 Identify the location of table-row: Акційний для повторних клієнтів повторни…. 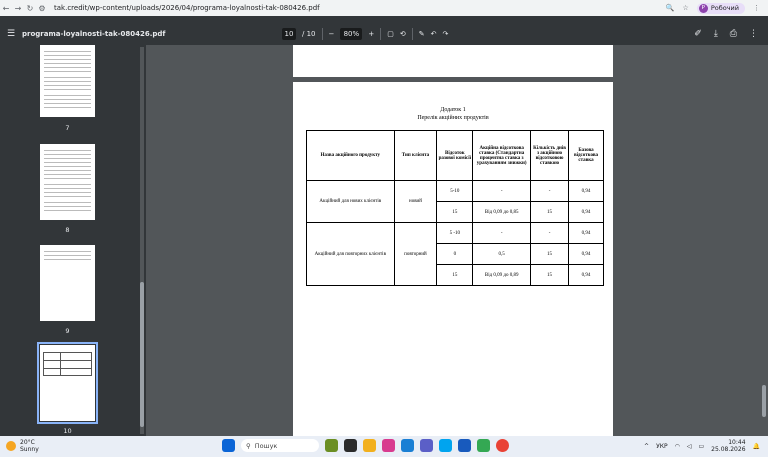
(455, 254).